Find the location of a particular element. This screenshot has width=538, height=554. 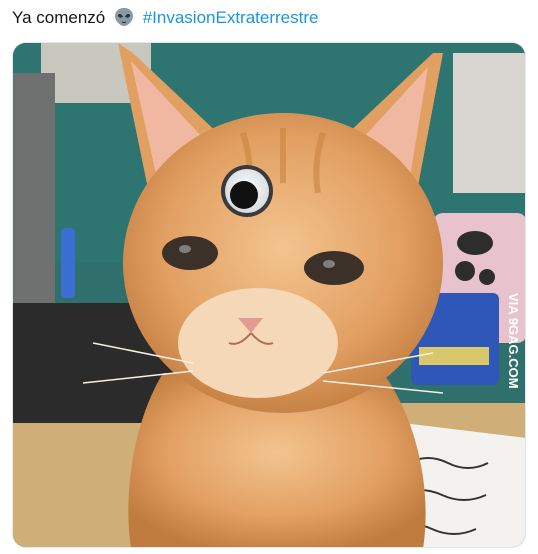

tweet-text: Ya comenzó #InvasionExtraterrestre is located at coordinates (165, 18).